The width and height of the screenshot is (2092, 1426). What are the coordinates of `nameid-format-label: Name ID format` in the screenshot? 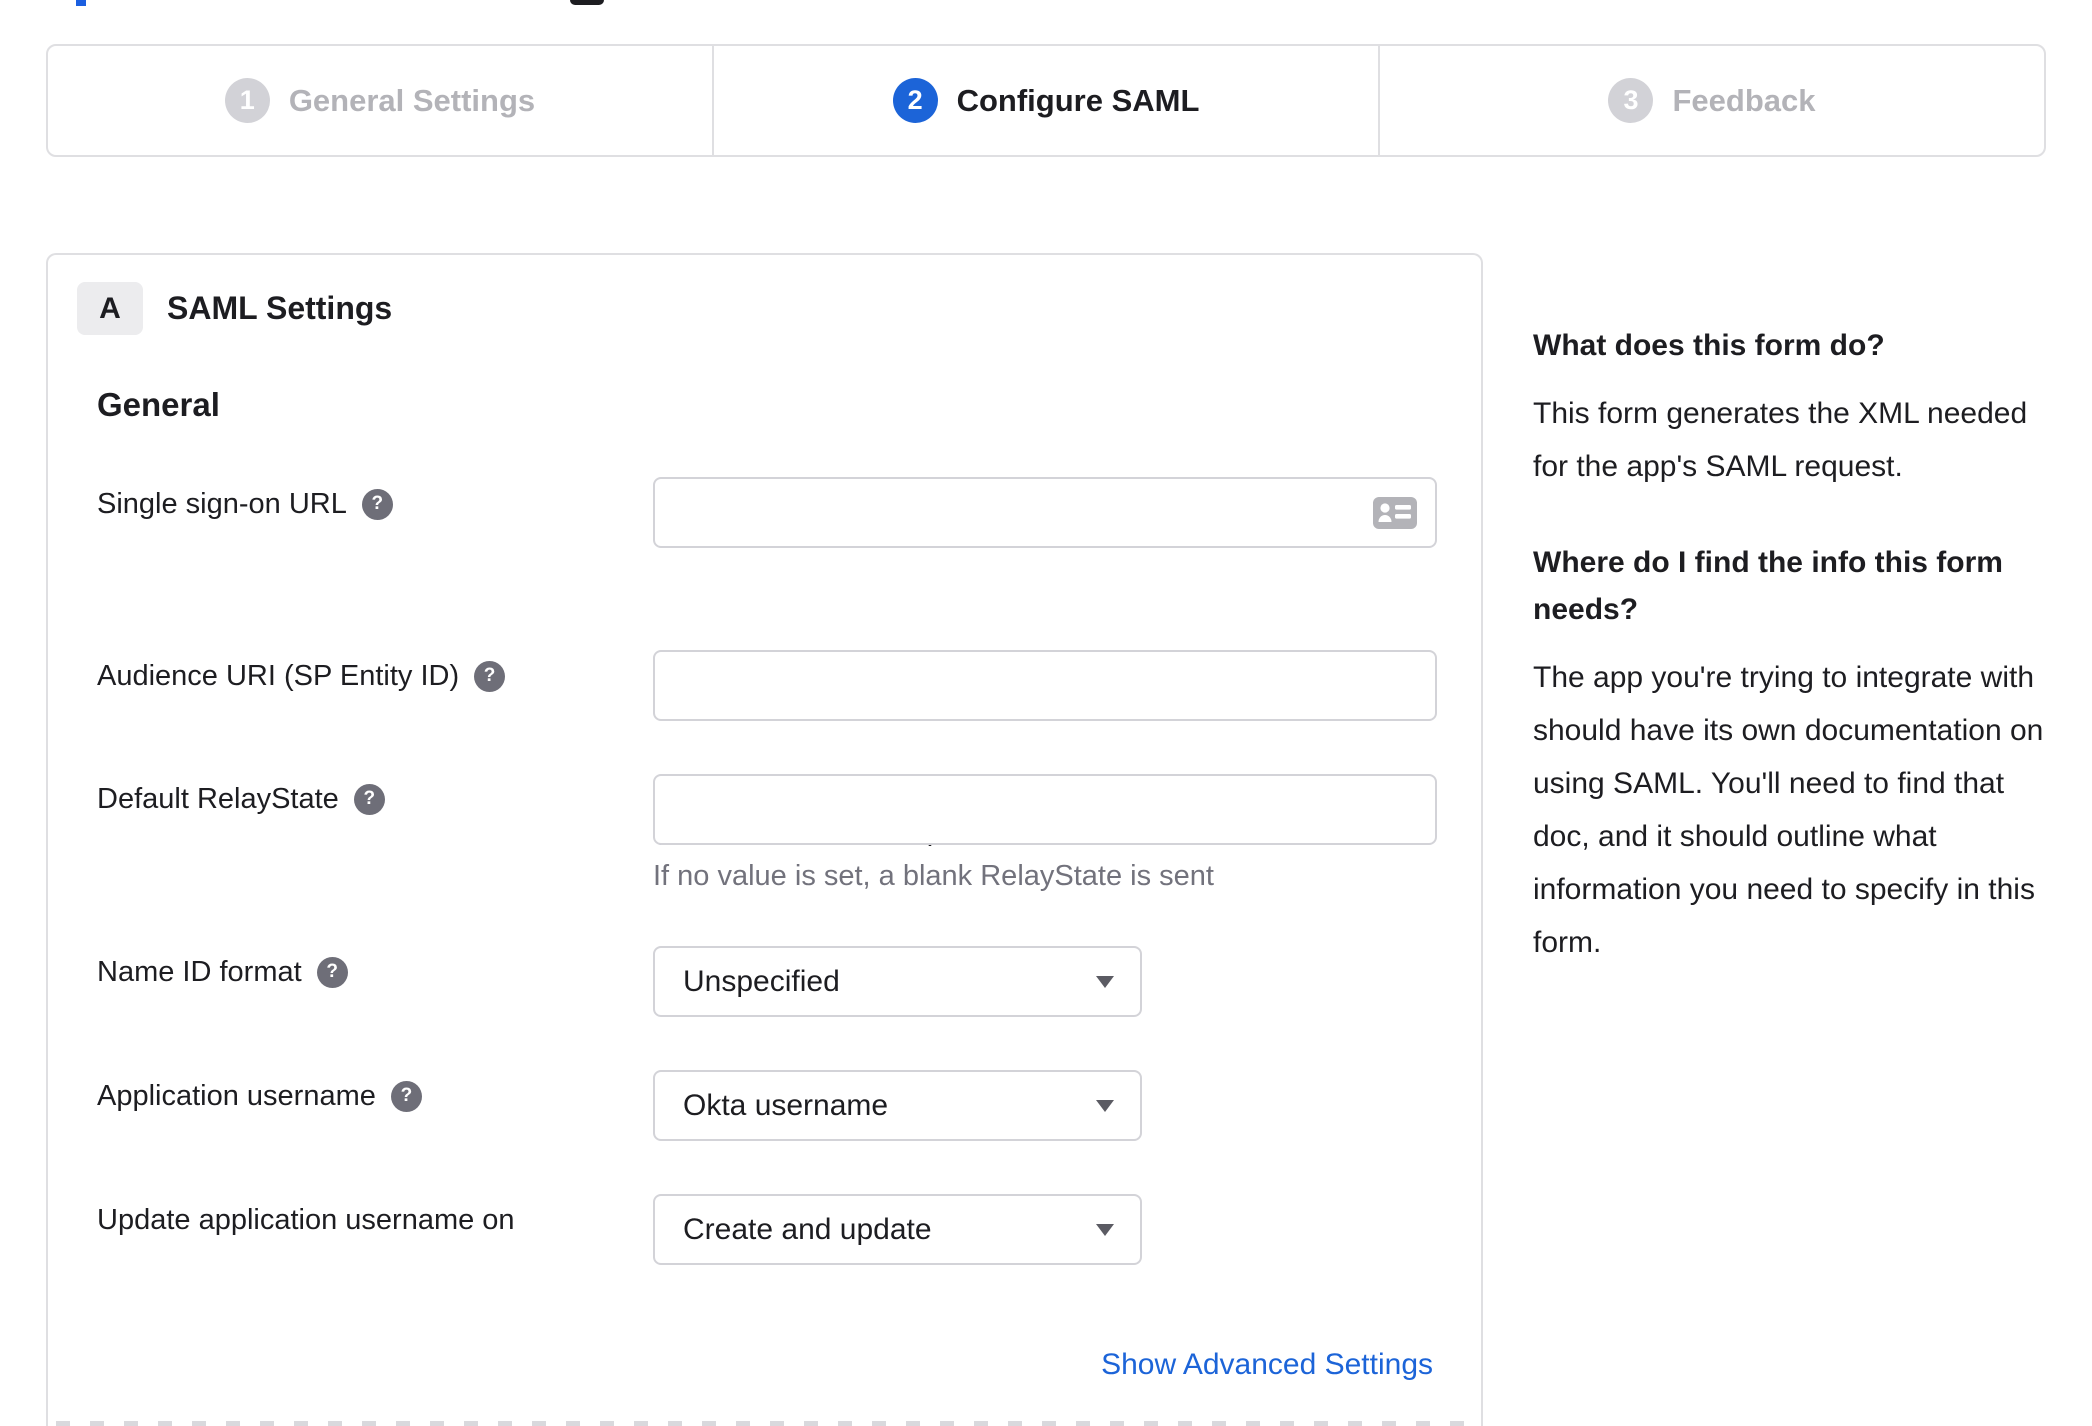 It's located at (199, 971).